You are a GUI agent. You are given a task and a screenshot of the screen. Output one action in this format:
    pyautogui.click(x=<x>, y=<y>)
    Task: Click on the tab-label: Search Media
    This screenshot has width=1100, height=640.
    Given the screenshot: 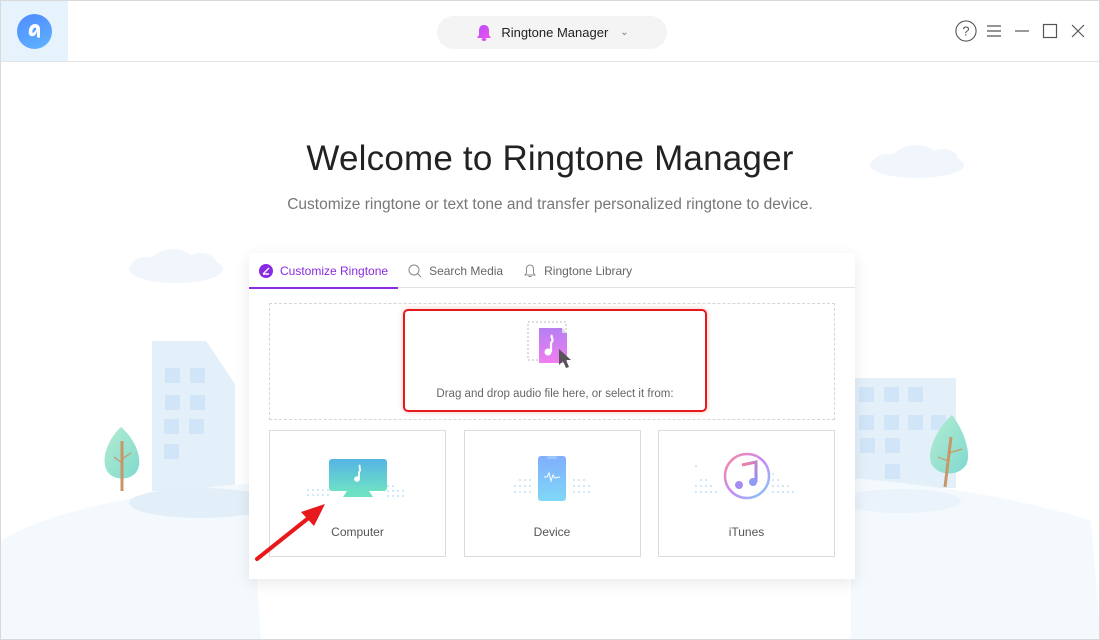 What is the action you would take?
    pyautogui.click(x=466, y=270)
    